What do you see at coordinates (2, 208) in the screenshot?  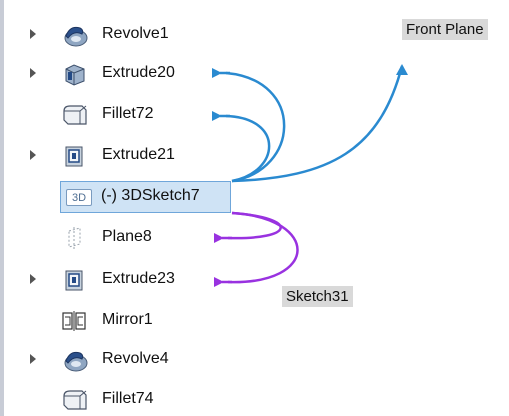 I see `tree-pane-border` at bounding box center [2, 208].